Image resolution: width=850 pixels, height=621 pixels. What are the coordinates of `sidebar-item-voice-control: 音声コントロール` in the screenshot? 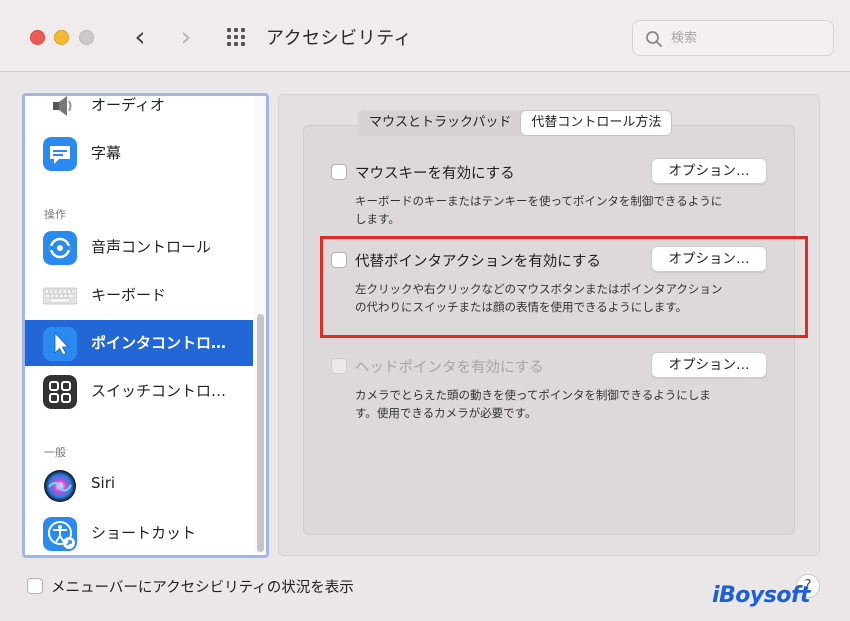 It's located at (139, 247).